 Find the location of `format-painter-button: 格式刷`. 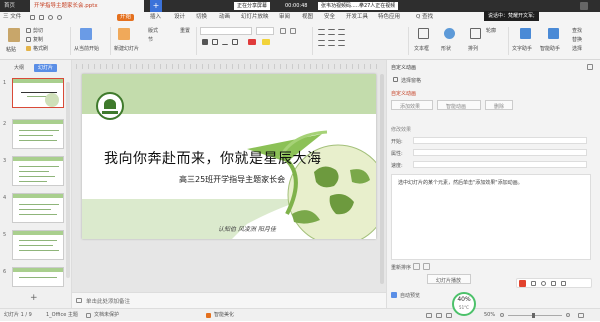

format-painter-button: 格式刷 is located at coordinates (40, 48).